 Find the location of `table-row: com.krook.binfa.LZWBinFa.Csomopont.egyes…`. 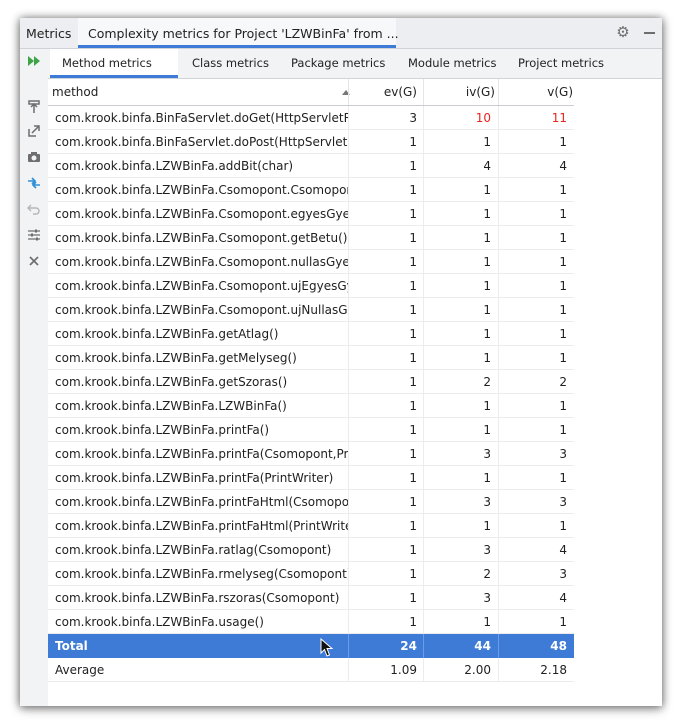

table-row: com.krook.binfa.LZWBinFa.Csomopont.egyes… is located at coordinates (311, 214).